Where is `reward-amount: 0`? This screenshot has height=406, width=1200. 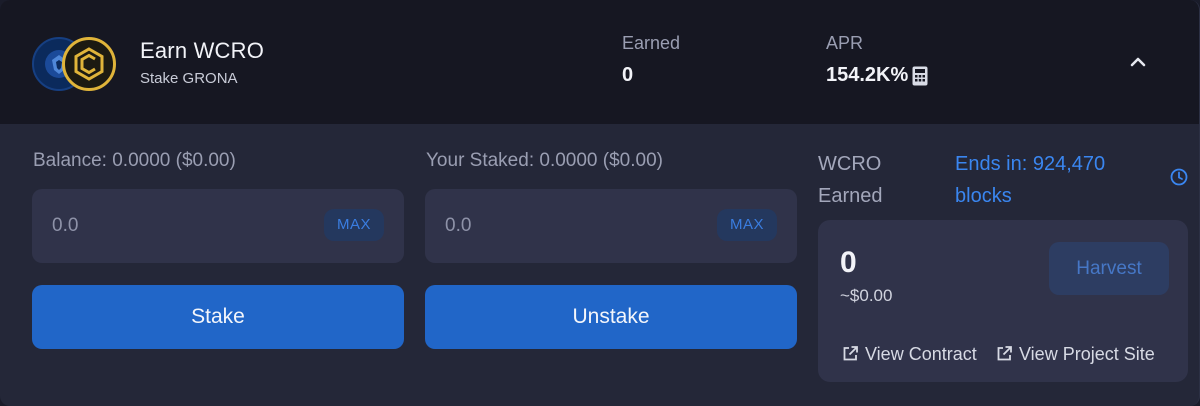
reward-amount: 0 is located at coordinates (848, 262).